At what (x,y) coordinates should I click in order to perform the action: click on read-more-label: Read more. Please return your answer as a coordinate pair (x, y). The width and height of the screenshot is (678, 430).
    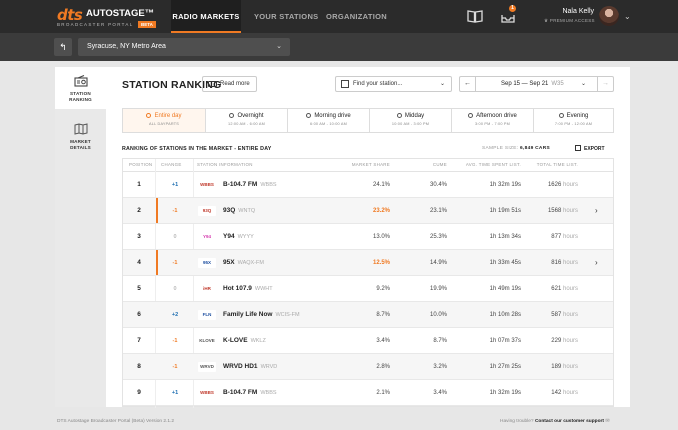
    Looking at the image, I should click on (235, 84).